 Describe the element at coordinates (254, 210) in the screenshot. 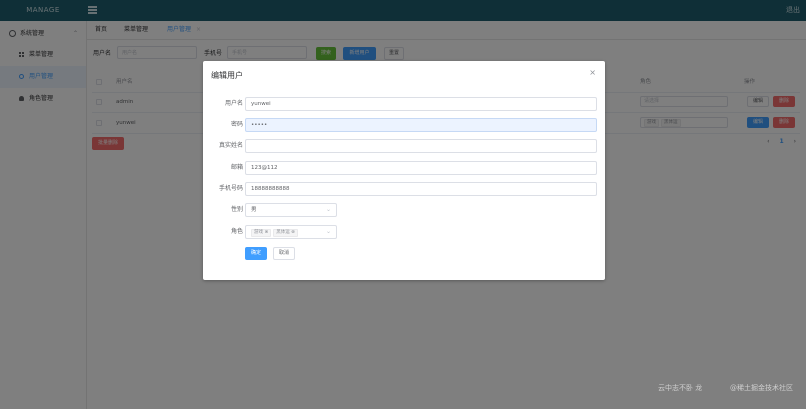

I see `gender-value: 男` at that location.